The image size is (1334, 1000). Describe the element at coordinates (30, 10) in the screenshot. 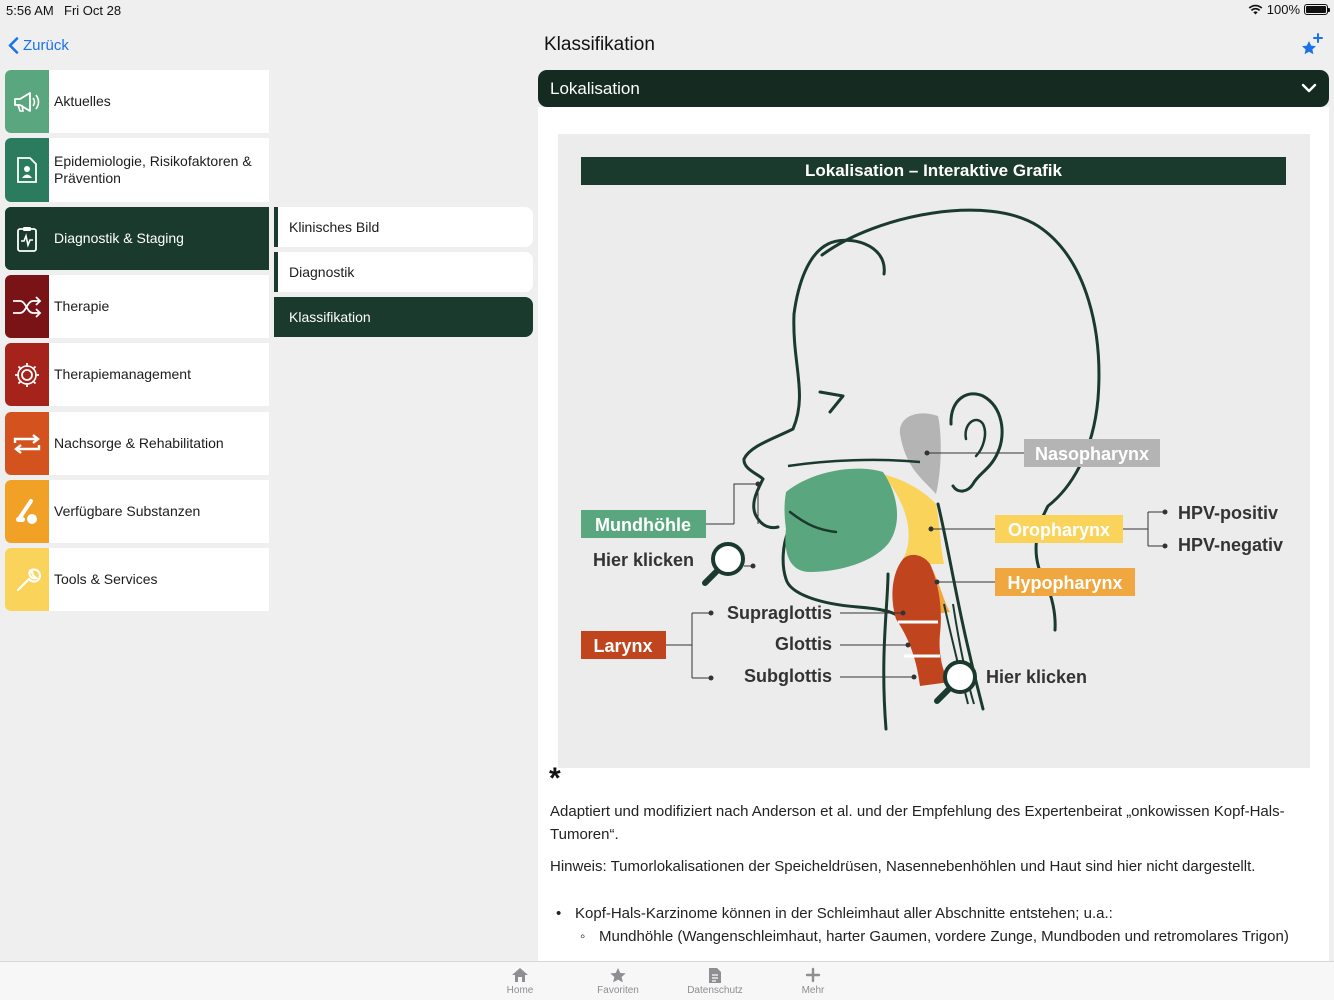

I see `status-time: 5:56 AM` at that location.